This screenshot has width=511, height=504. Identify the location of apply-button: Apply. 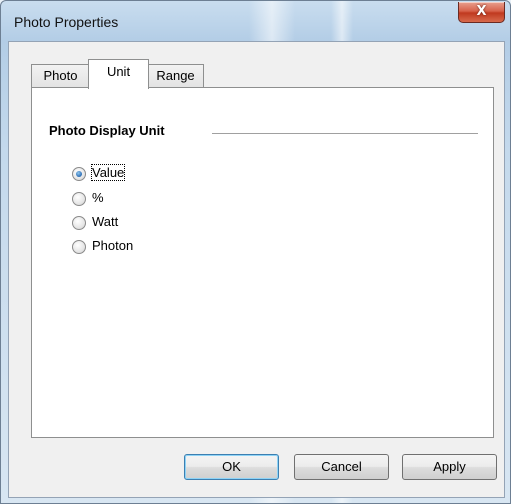
(449, 467).